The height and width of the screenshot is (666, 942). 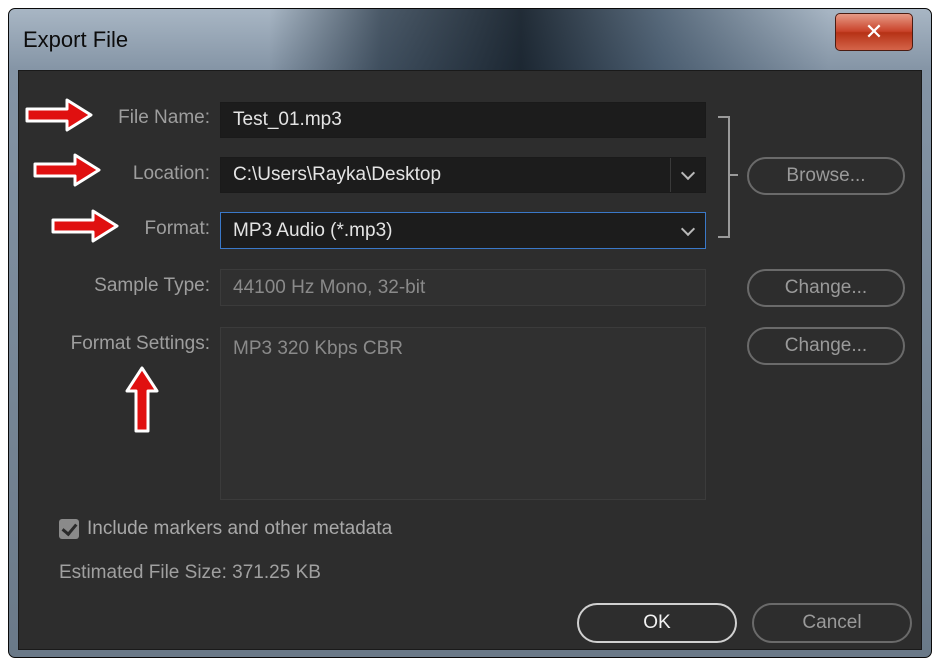 I want to click on format-dropdown: MP3 Audio (*.mp3), so click(x=463, y=230).